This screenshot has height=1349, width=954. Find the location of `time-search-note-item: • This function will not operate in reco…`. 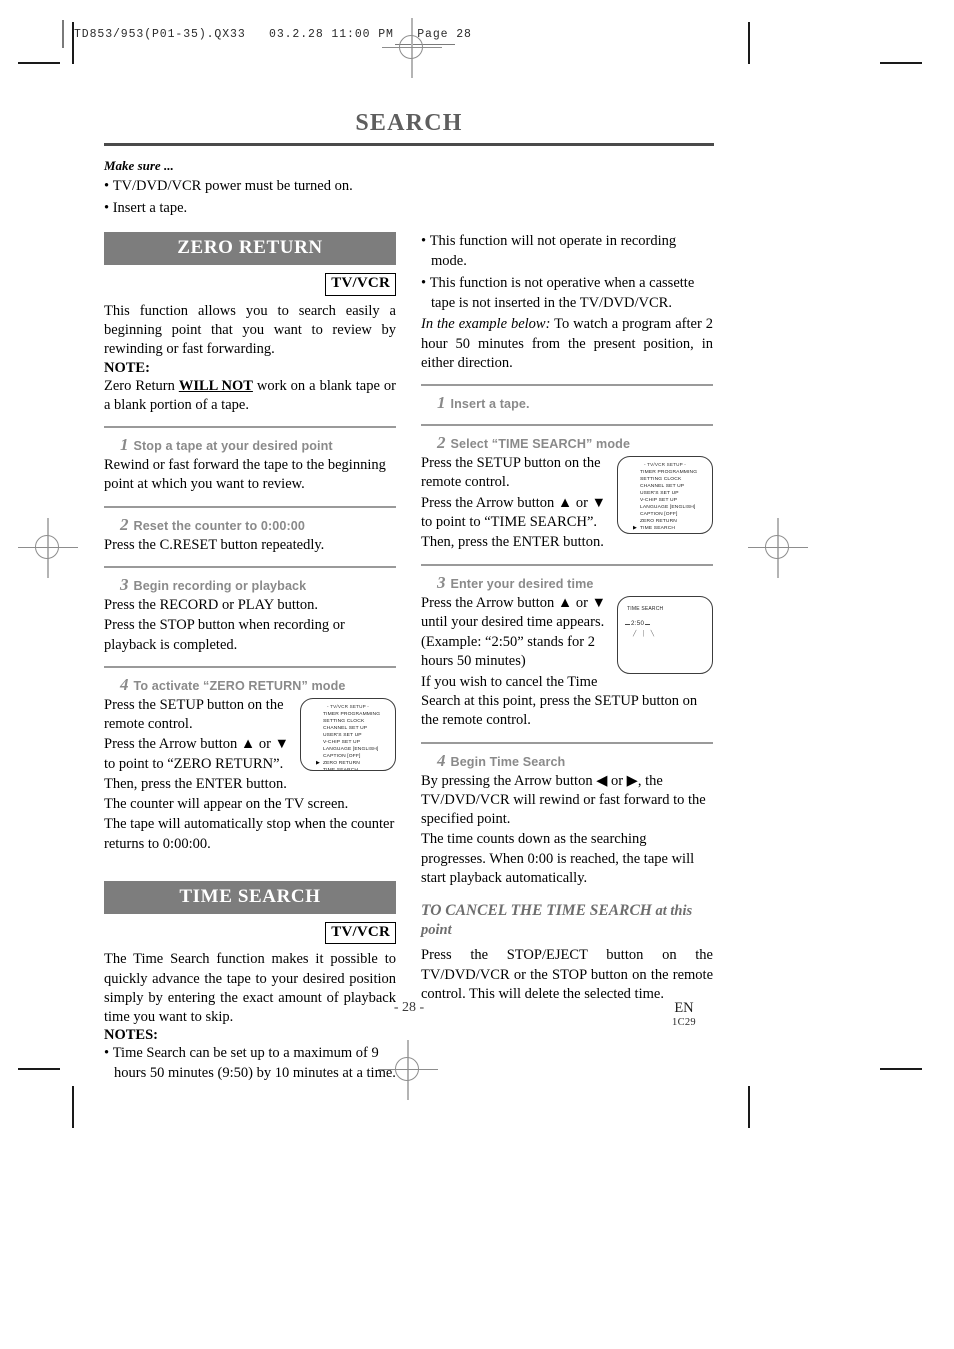

time-search-note-item: • This function will not operate in reco… is located at coordinates (549, 251).